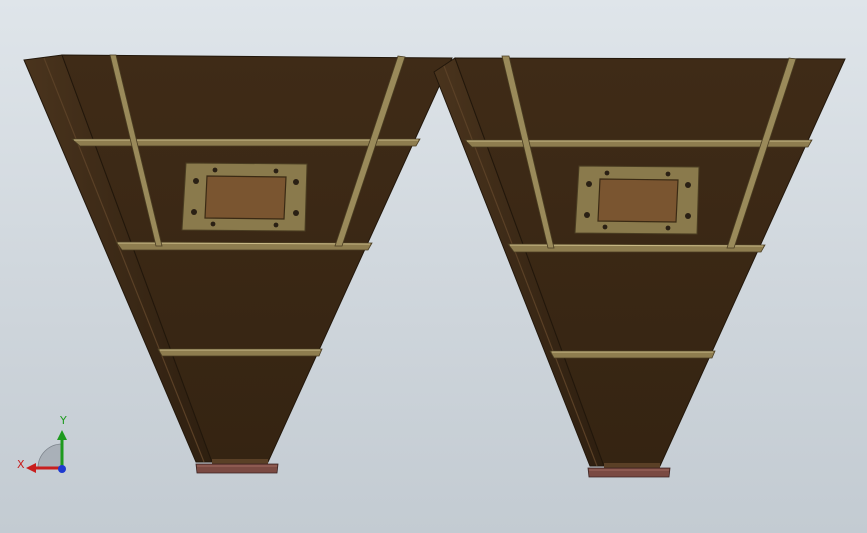 The height and width of the screenshot is (533, 867). I want to click on hopper-right-stiffener-band-bottom, so click(632, 354).